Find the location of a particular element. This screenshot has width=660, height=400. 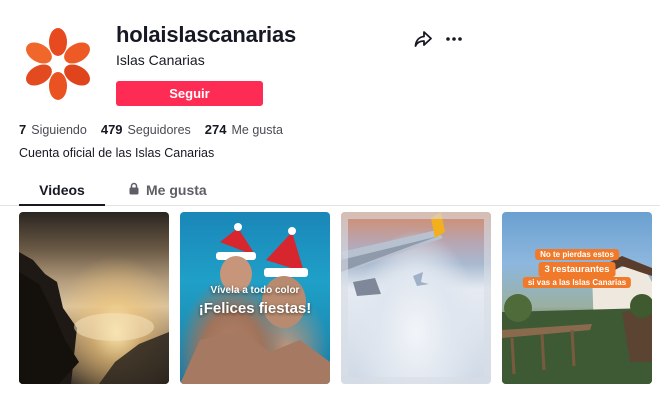

share-icon is located at coordinates (423, 39).